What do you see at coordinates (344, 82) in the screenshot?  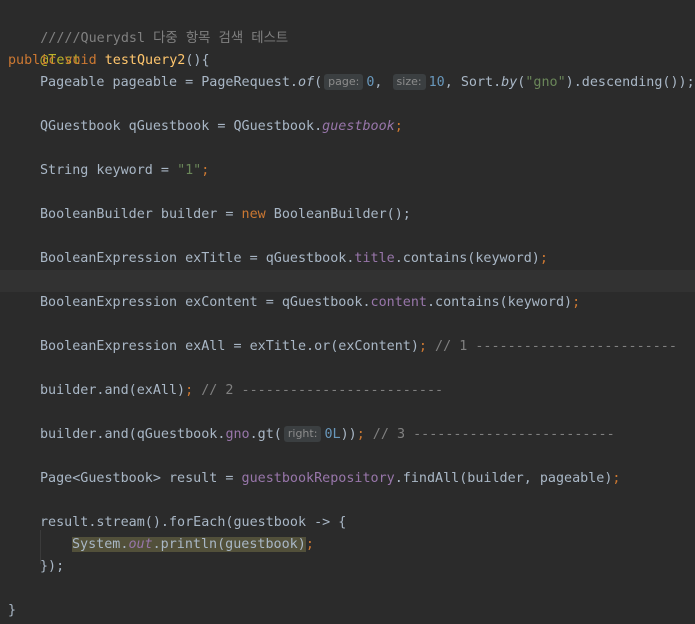 I see `param-hint-page: page:` at bounding box center [344, 82].